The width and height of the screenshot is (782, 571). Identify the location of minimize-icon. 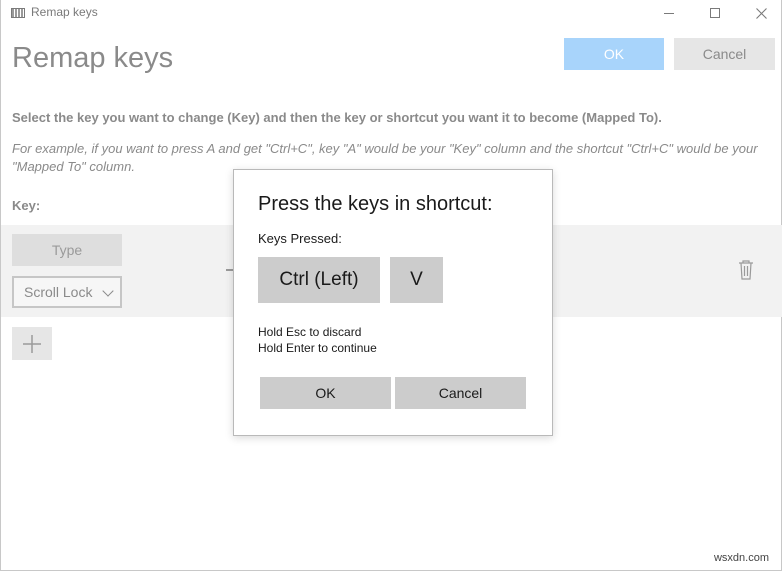
(669, 13).